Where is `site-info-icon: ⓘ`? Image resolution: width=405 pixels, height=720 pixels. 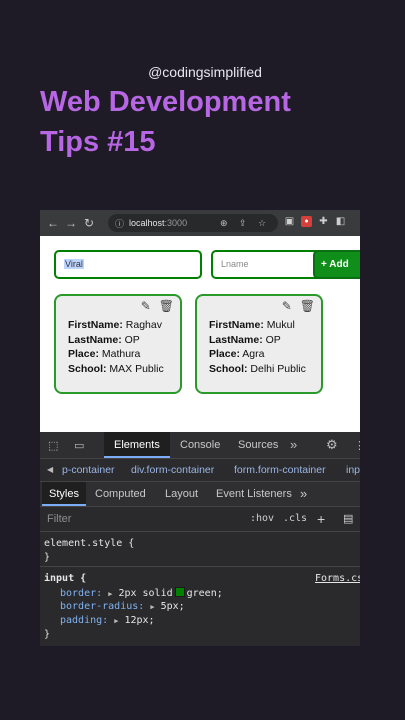
site-info-icon: ⓘ is located at coordinates (119, 223).